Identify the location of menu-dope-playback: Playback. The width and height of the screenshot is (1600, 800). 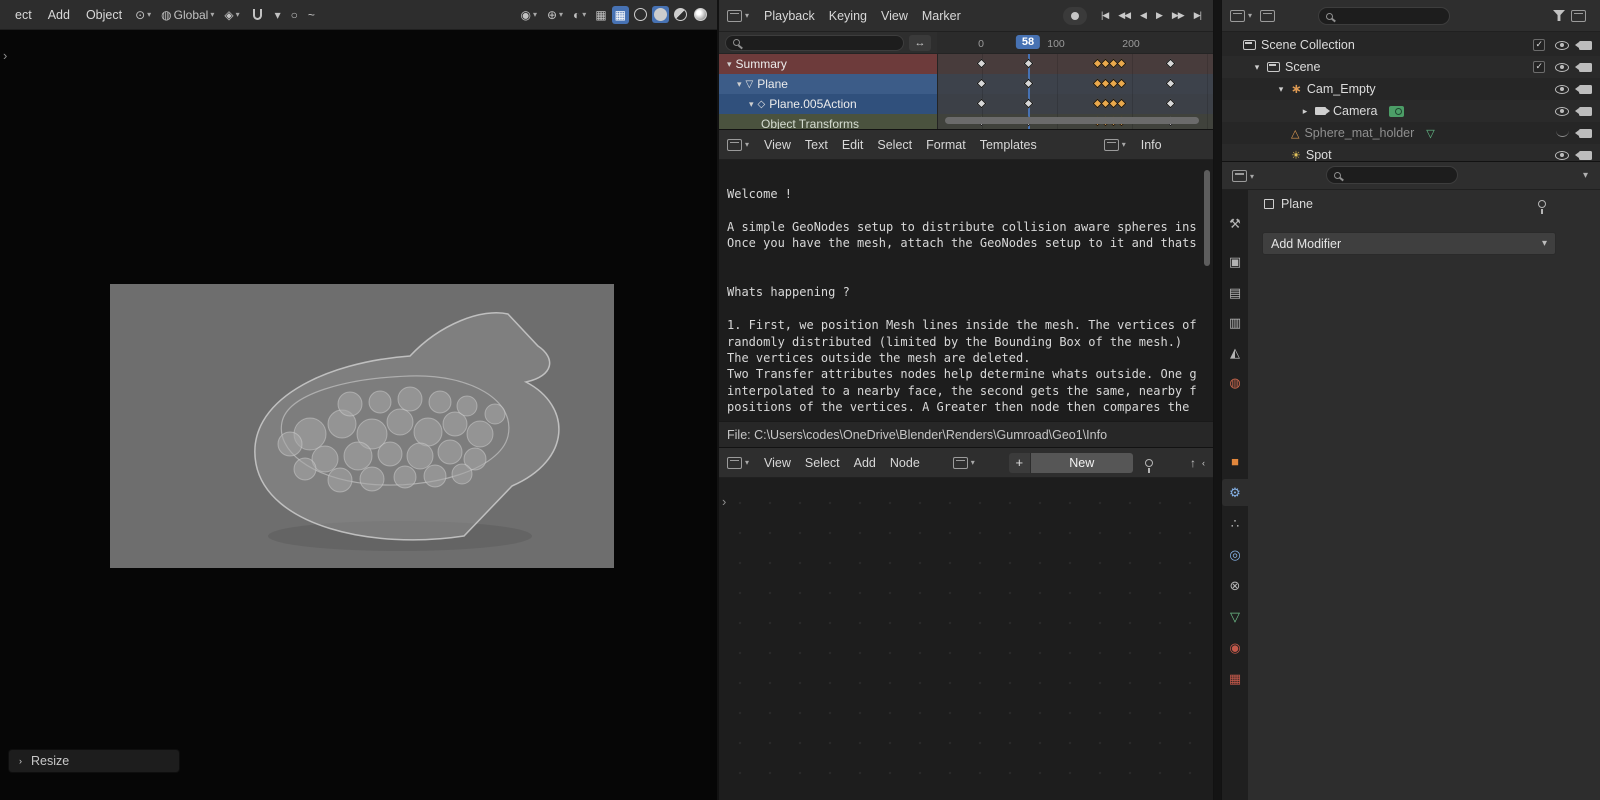
(789, 16).